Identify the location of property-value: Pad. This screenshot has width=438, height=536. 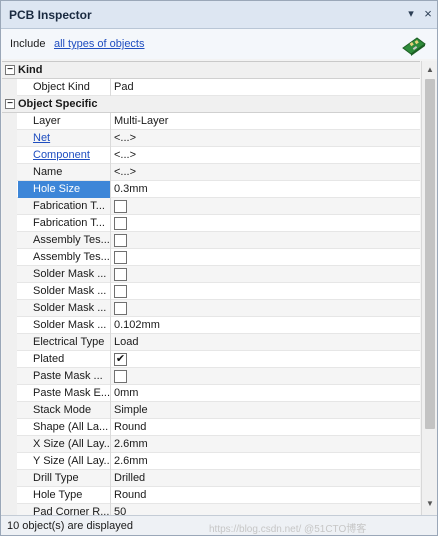
(264, 87).